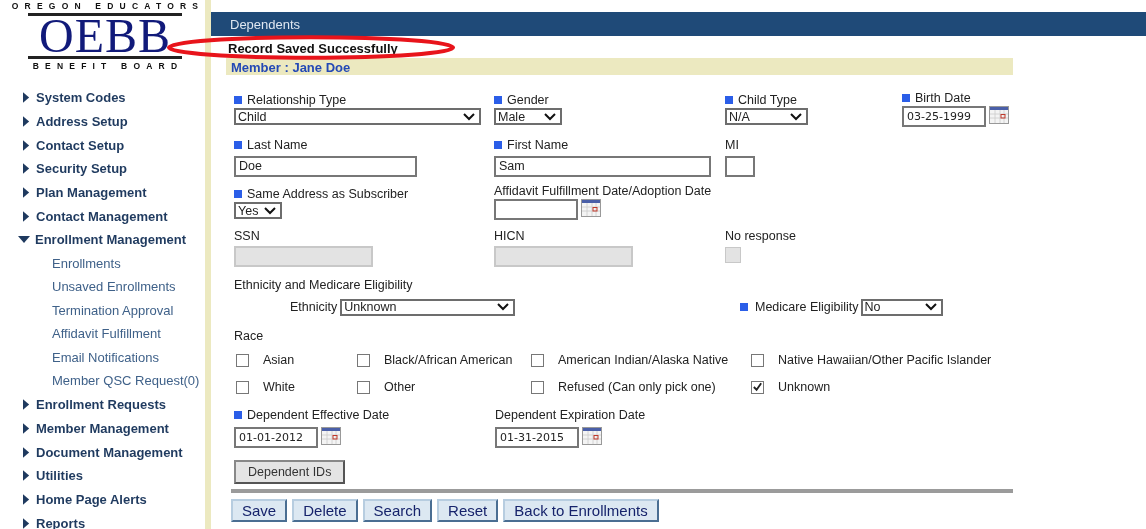 The height and width of the screenshot is (529, 1146). What do you see at coordinates (102, 98) in the screenshot?
I see `sidebar-item: System Codes` at bounding box center [102, 98].